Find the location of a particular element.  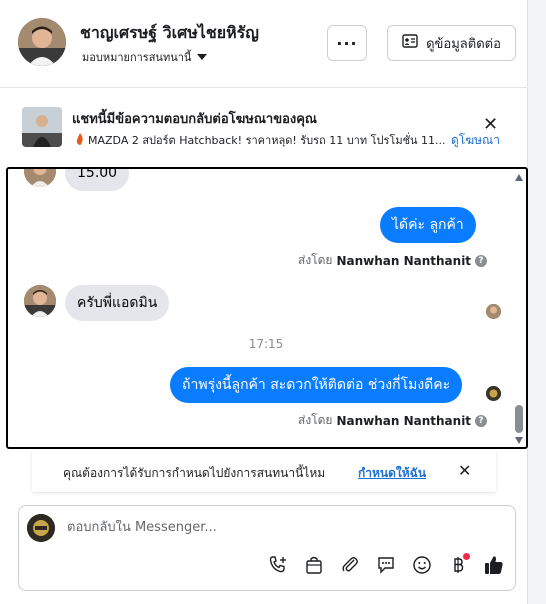

message-incoming: 15.00 is located at coordinates (97, 180).